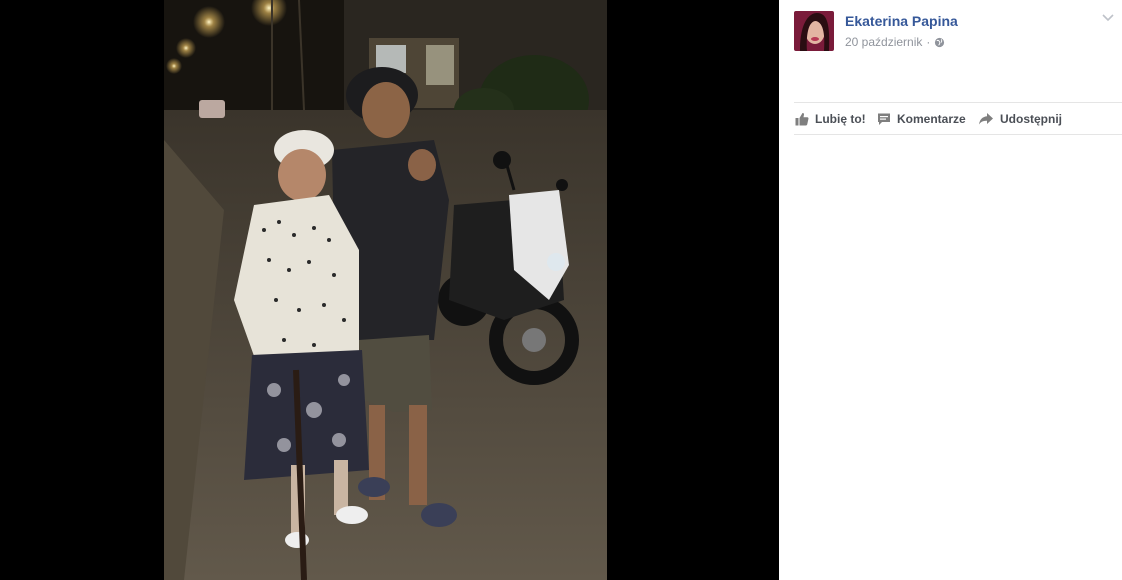 The image size is (1122, 580). Describe the element at coordinates (883, 42) in the screenshot. I see `post-date: 20 październik` at that location.